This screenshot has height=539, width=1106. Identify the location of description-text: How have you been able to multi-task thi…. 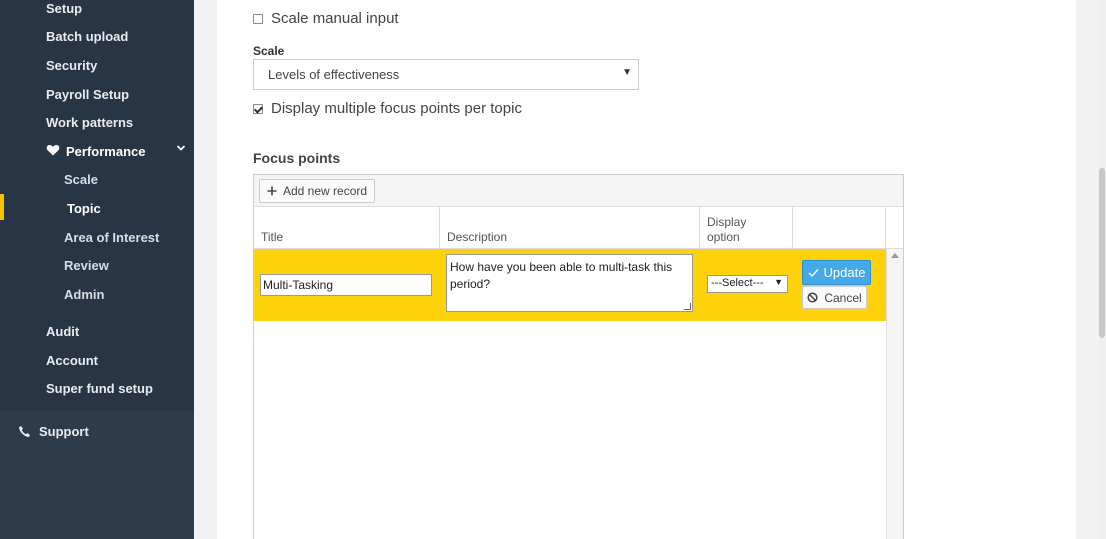
(561, 275).